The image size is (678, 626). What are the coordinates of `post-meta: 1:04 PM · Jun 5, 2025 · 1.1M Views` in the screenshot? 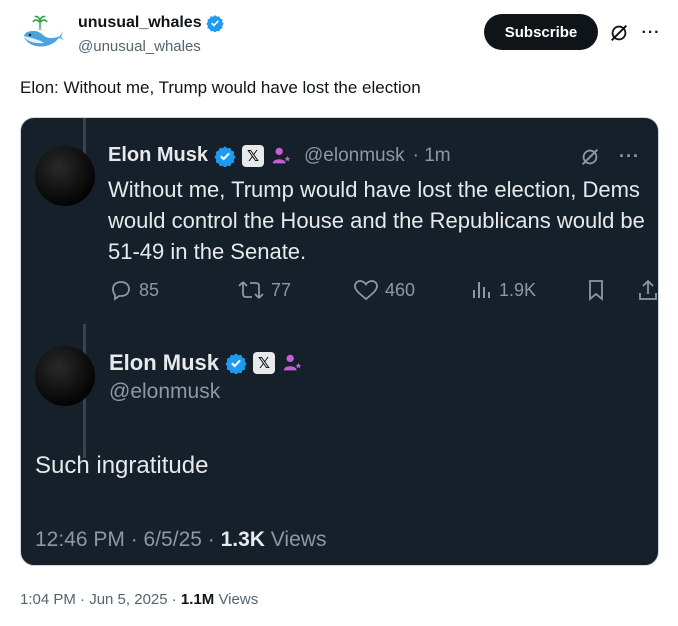 It's located at (139, 599).